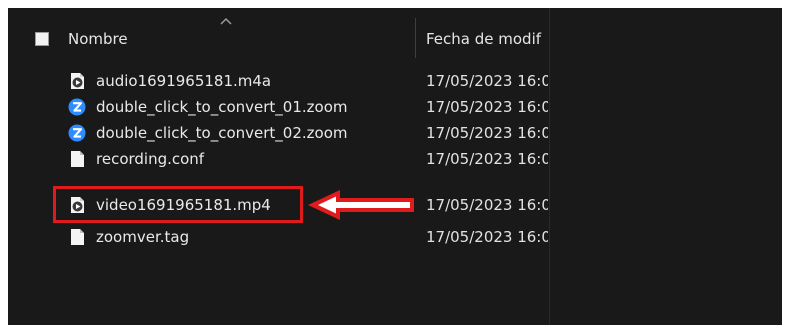  I want to click on file-row: zoomver.tag 17/05/2023 16:0, so click(278, 237).